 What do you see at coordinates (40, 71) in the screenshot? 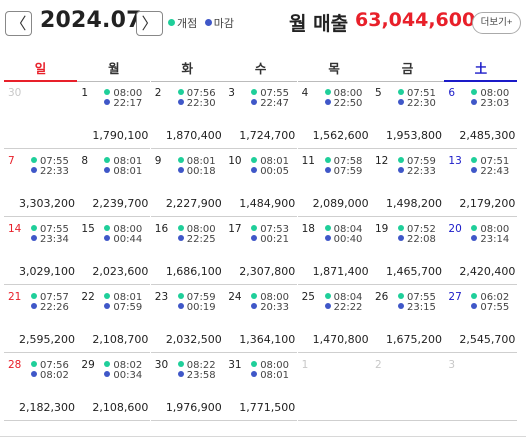
I see `weekday-sun: 일` at bounding box center [40, 71].